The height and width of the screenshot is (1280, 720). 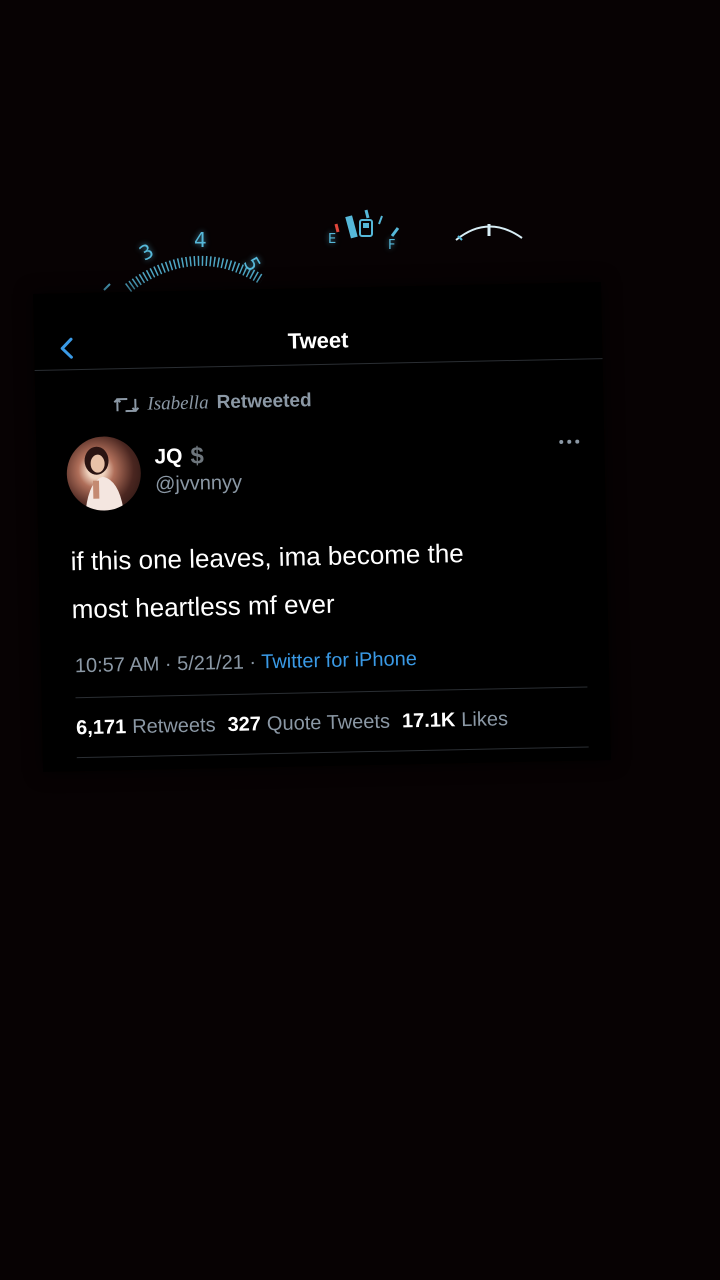 I want to click on retweeted-label: Retweeted, so click(x=264, y=402).